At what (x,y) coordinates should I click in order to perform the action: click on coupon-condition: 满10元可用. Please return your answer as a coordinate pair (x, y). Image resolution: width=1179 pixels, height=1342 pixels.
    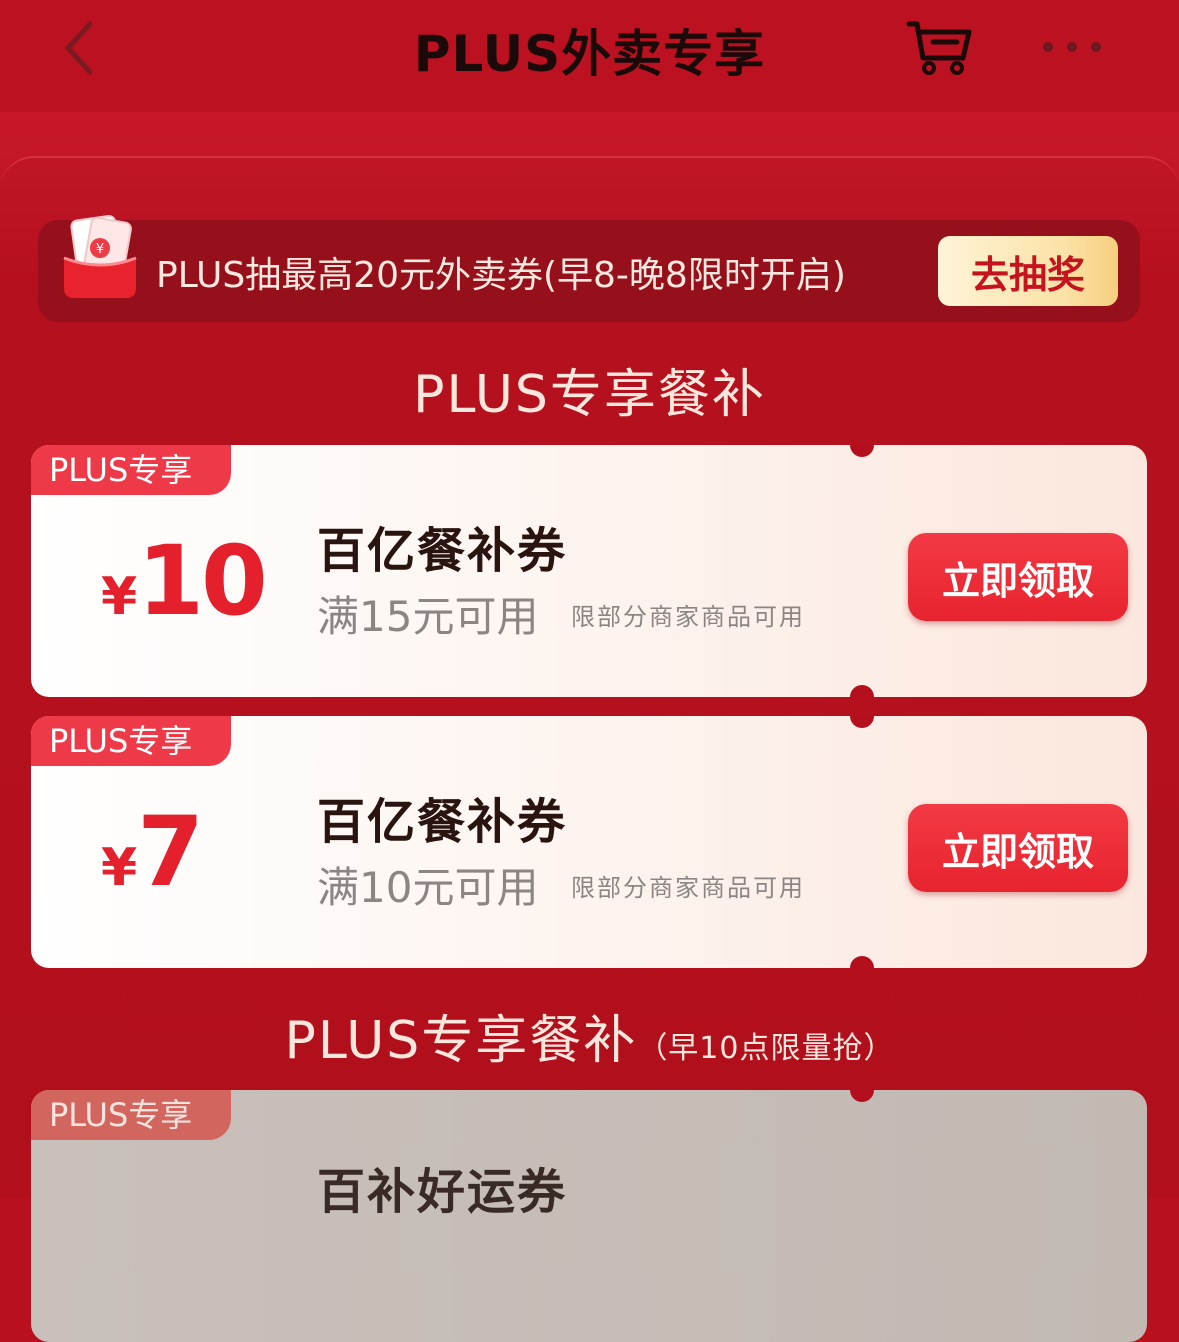
    Looking at the image, I should click on (428, 887).